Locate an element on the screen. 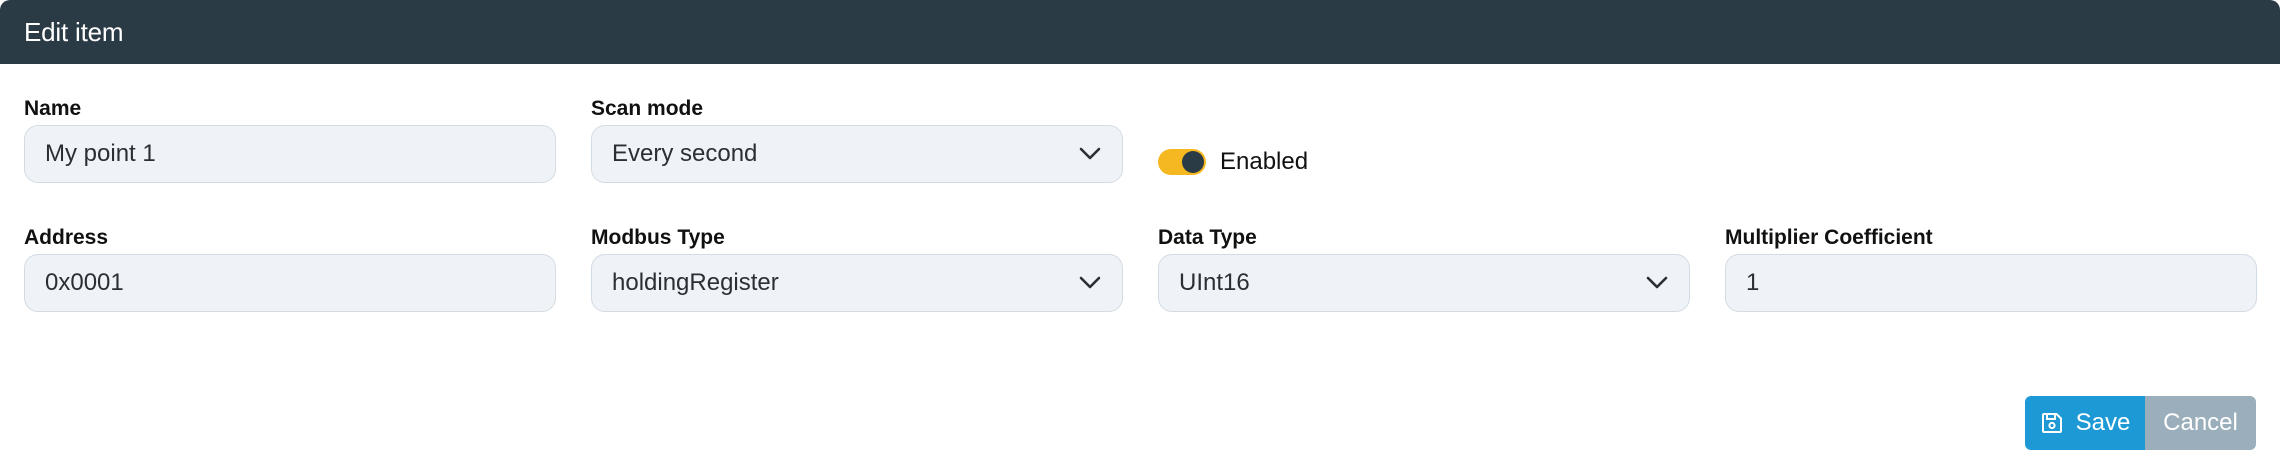 Image resolution: width=2280 pixels, height=474 pixels. modbus-type-label: Modbus Type is located at coordinates (658, 237).